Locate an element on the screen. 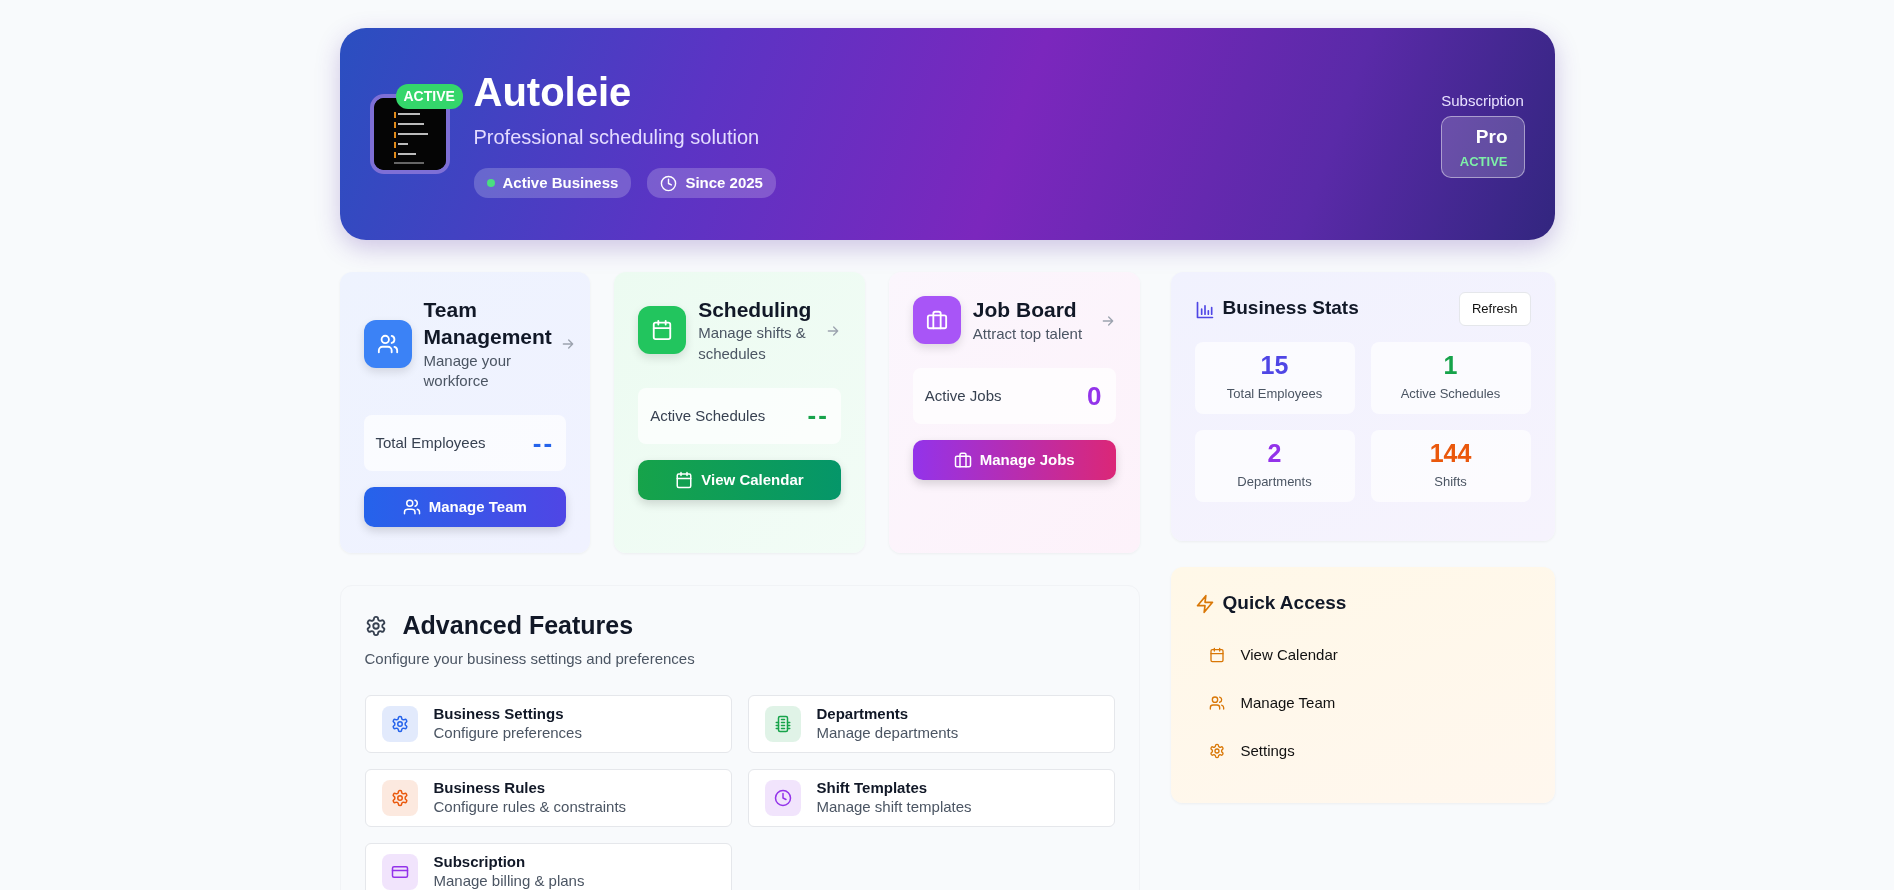 This screenshot has height=890, width=1894. business-tagline: Professional scheduling solution is located at coordinates (617, 137).